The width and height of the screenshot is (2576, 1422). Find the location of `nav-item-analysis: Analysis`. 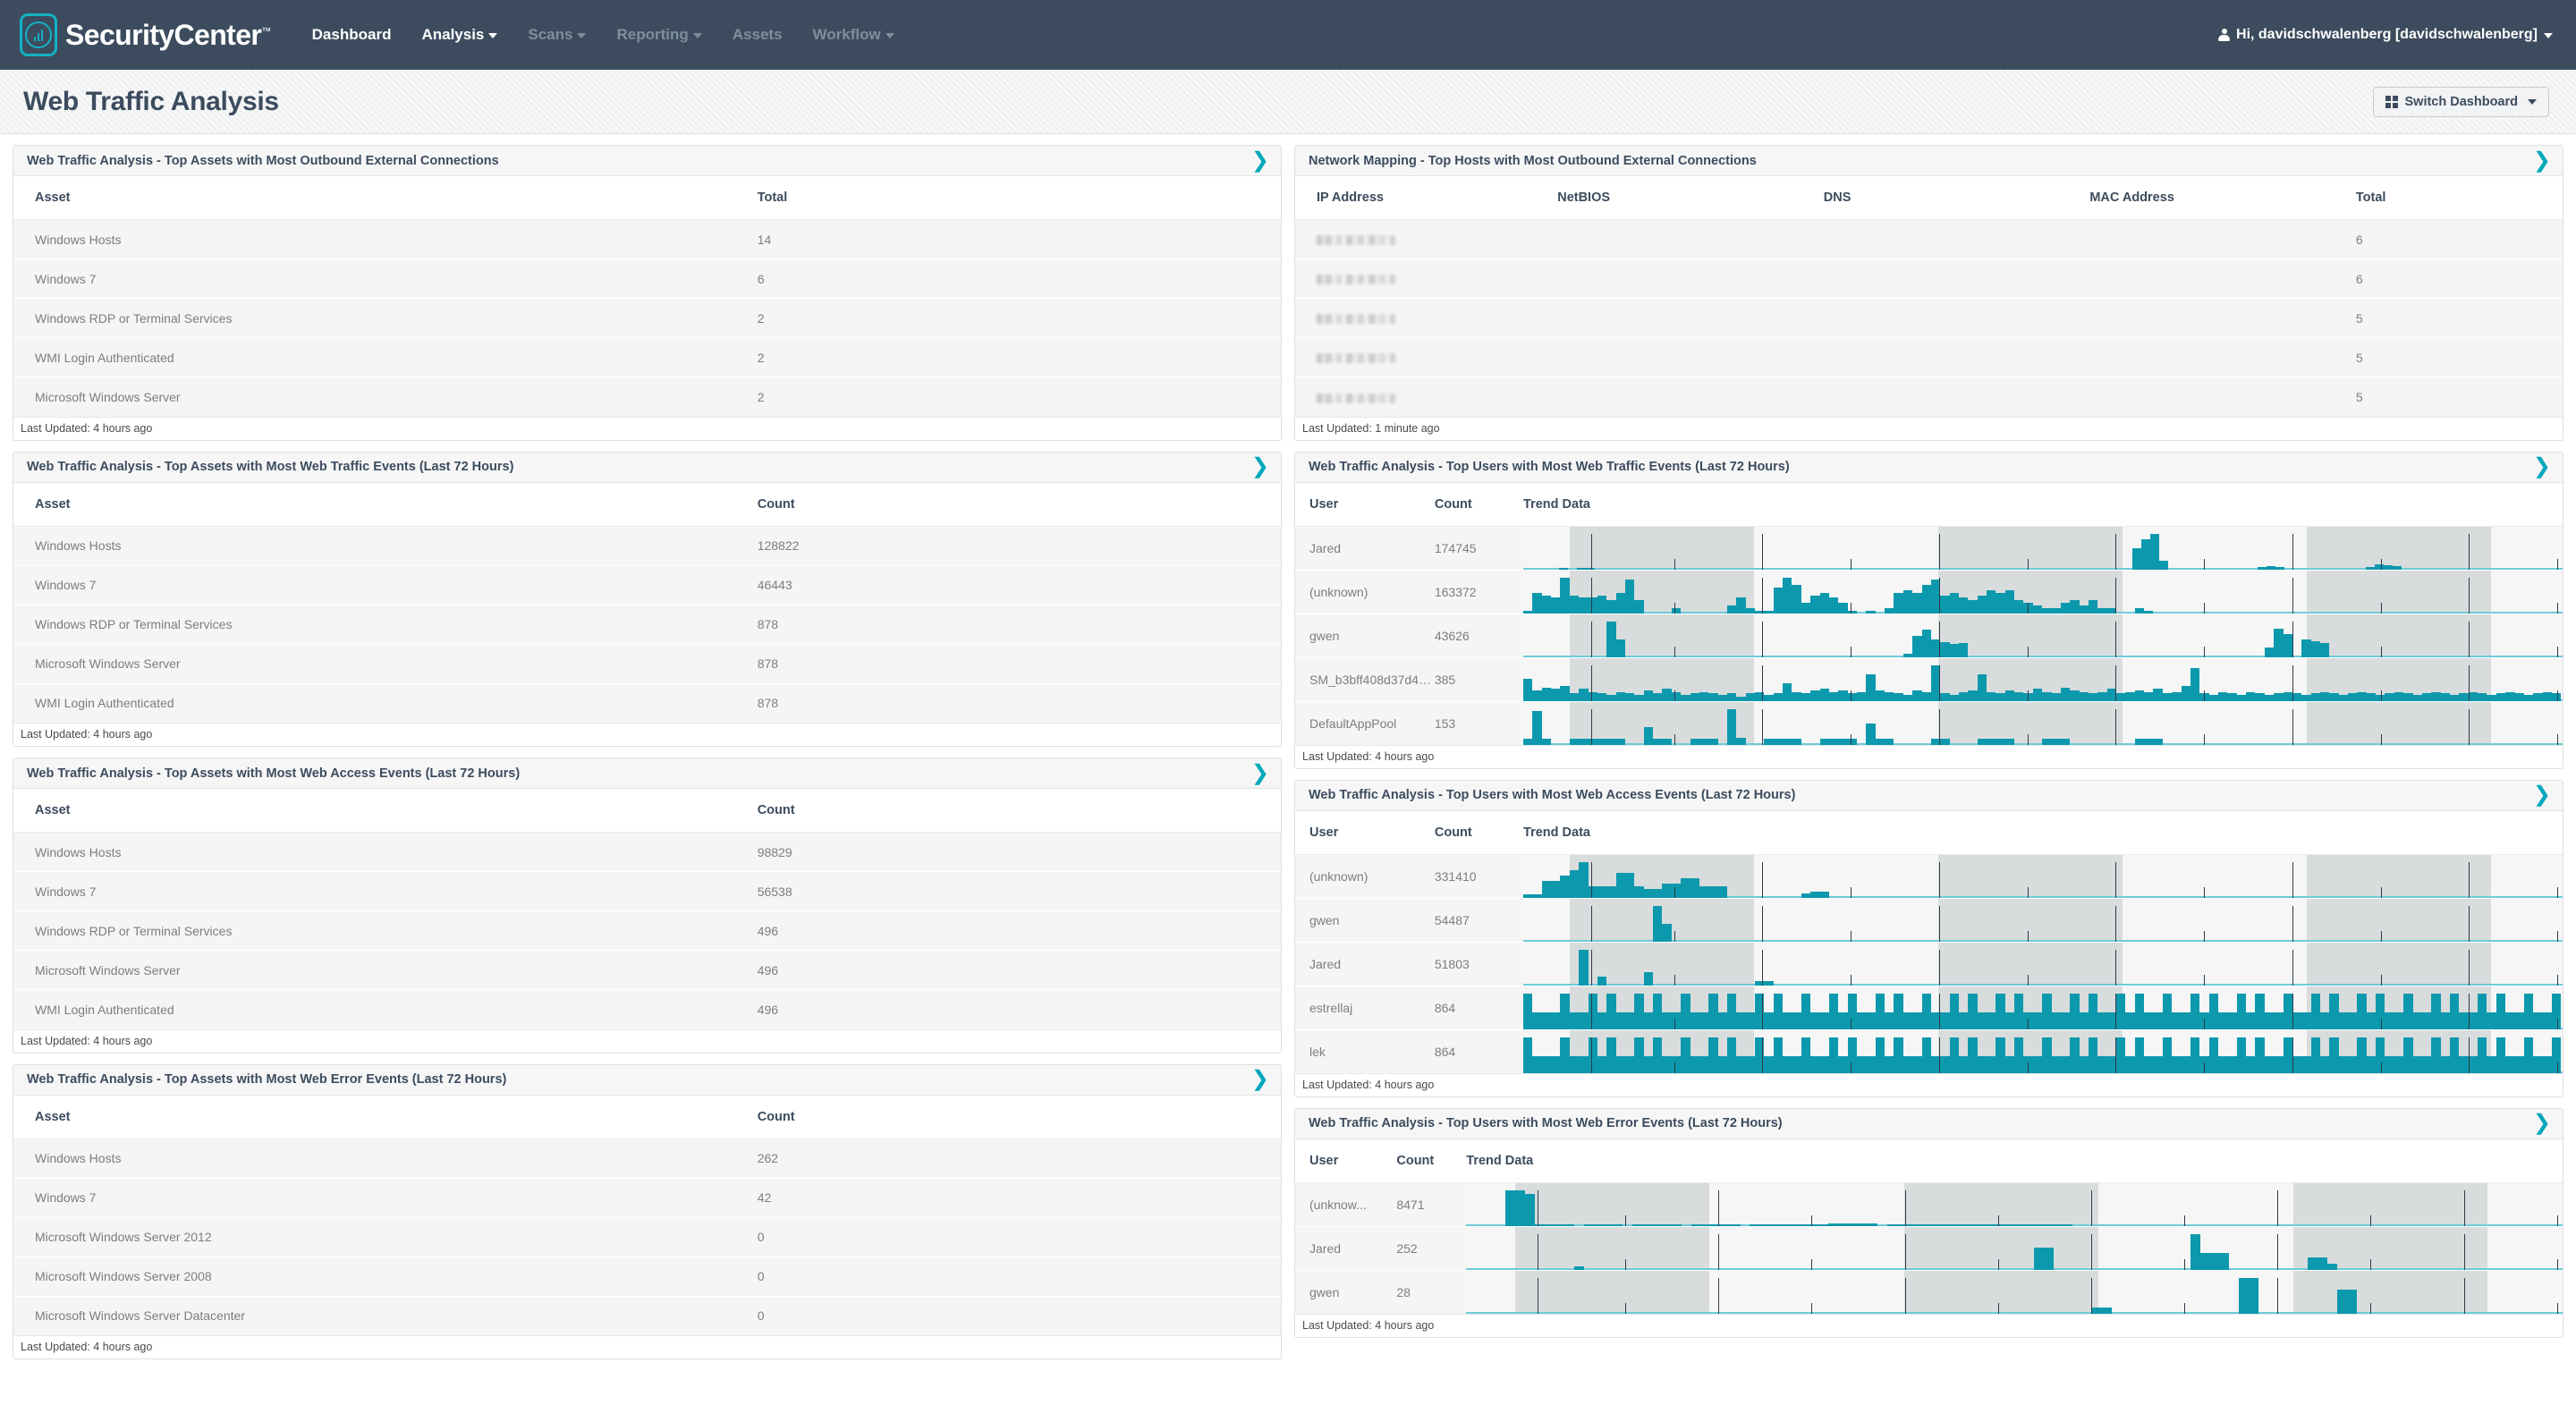

nav-item-analysis: Analysis is located at coordinates (459, 35).